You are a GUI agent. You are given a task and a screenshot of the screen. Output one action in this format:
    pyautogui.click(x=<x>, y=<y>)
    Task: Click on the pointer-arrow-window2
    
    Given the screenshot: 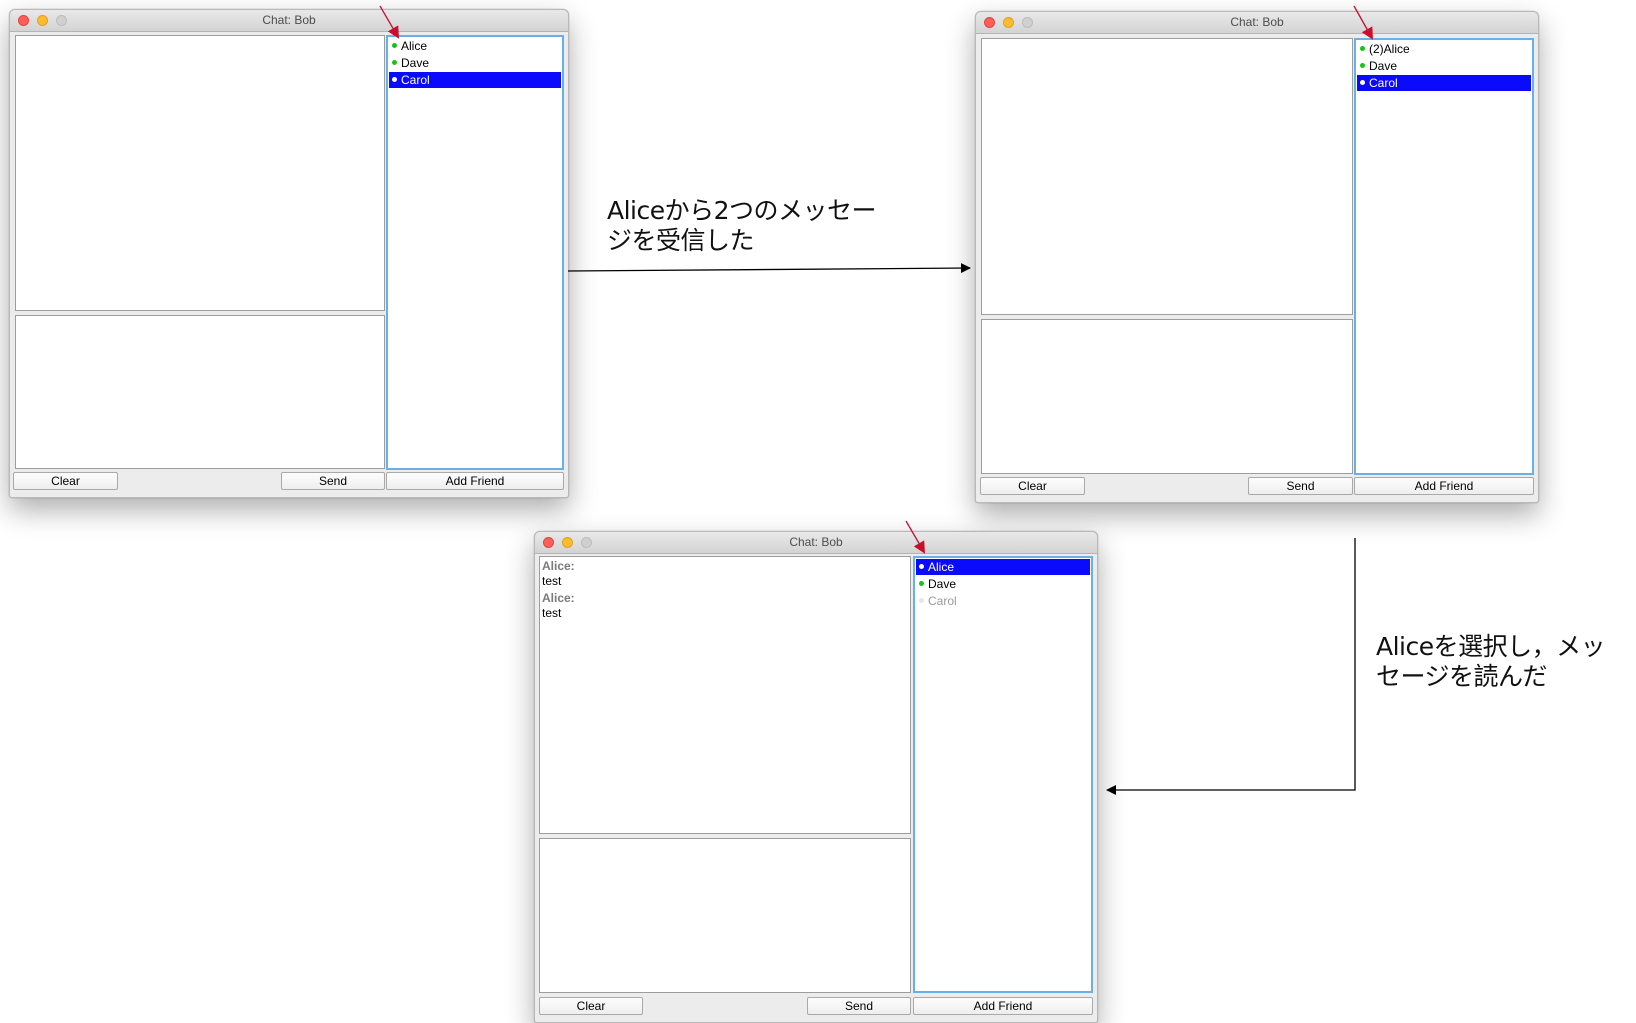 What is the action you would take?
    pyautogui.click(x=1363, y=22)
    